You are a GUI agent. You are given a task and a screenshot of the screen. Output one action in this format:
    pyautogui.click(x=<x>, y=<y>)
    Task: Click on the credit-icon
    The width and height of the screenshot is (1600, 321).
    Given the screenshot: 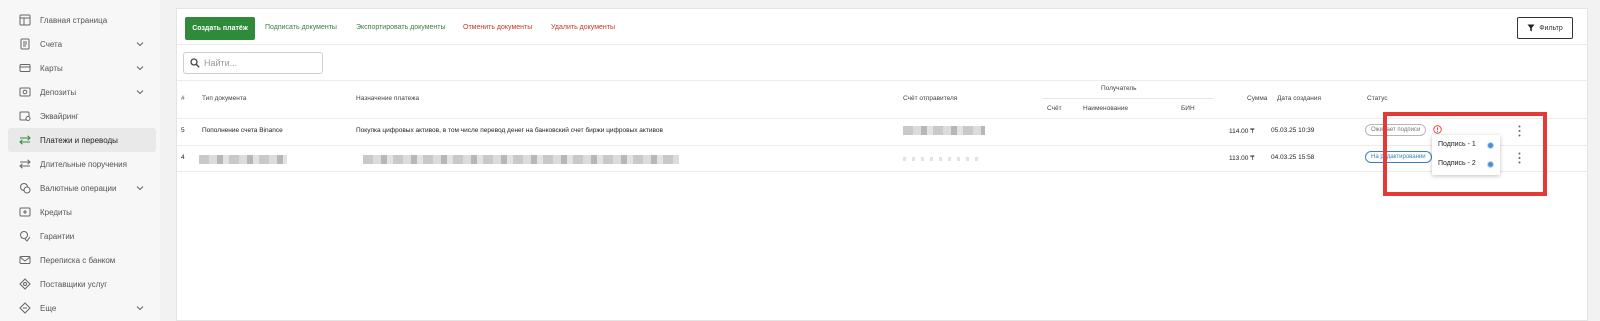 What is the action you would take?
    pyautogui.click(x=25, y=212)
    